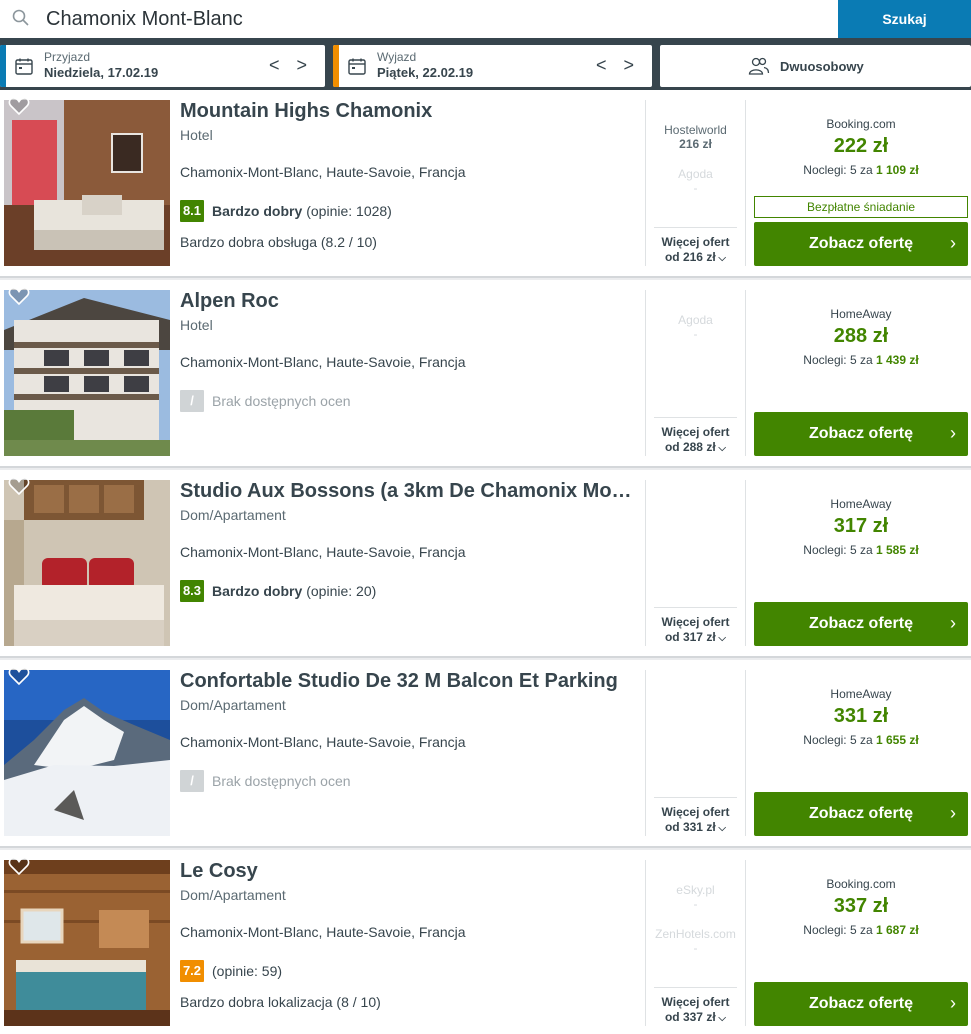 Image resolution: width=971 pixels, height=1034 pixels. What do you see at coordinates (695, 934) in the screenshot?
I see `alt-offer-provider: ZenHotels.com` at bounding box center [695, 934].